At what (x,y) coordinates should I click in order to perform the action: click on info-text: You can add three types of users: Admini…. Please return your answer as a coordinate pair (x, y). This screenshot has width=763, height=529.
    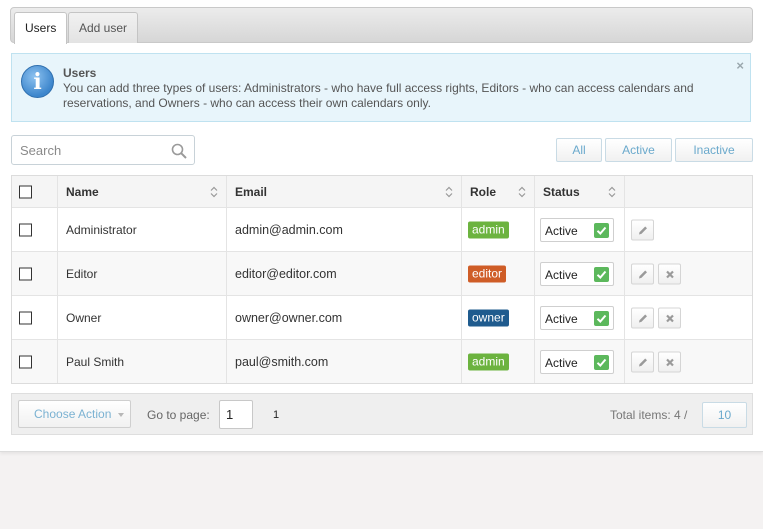
    Looking at the image, I should click on (378, 95).